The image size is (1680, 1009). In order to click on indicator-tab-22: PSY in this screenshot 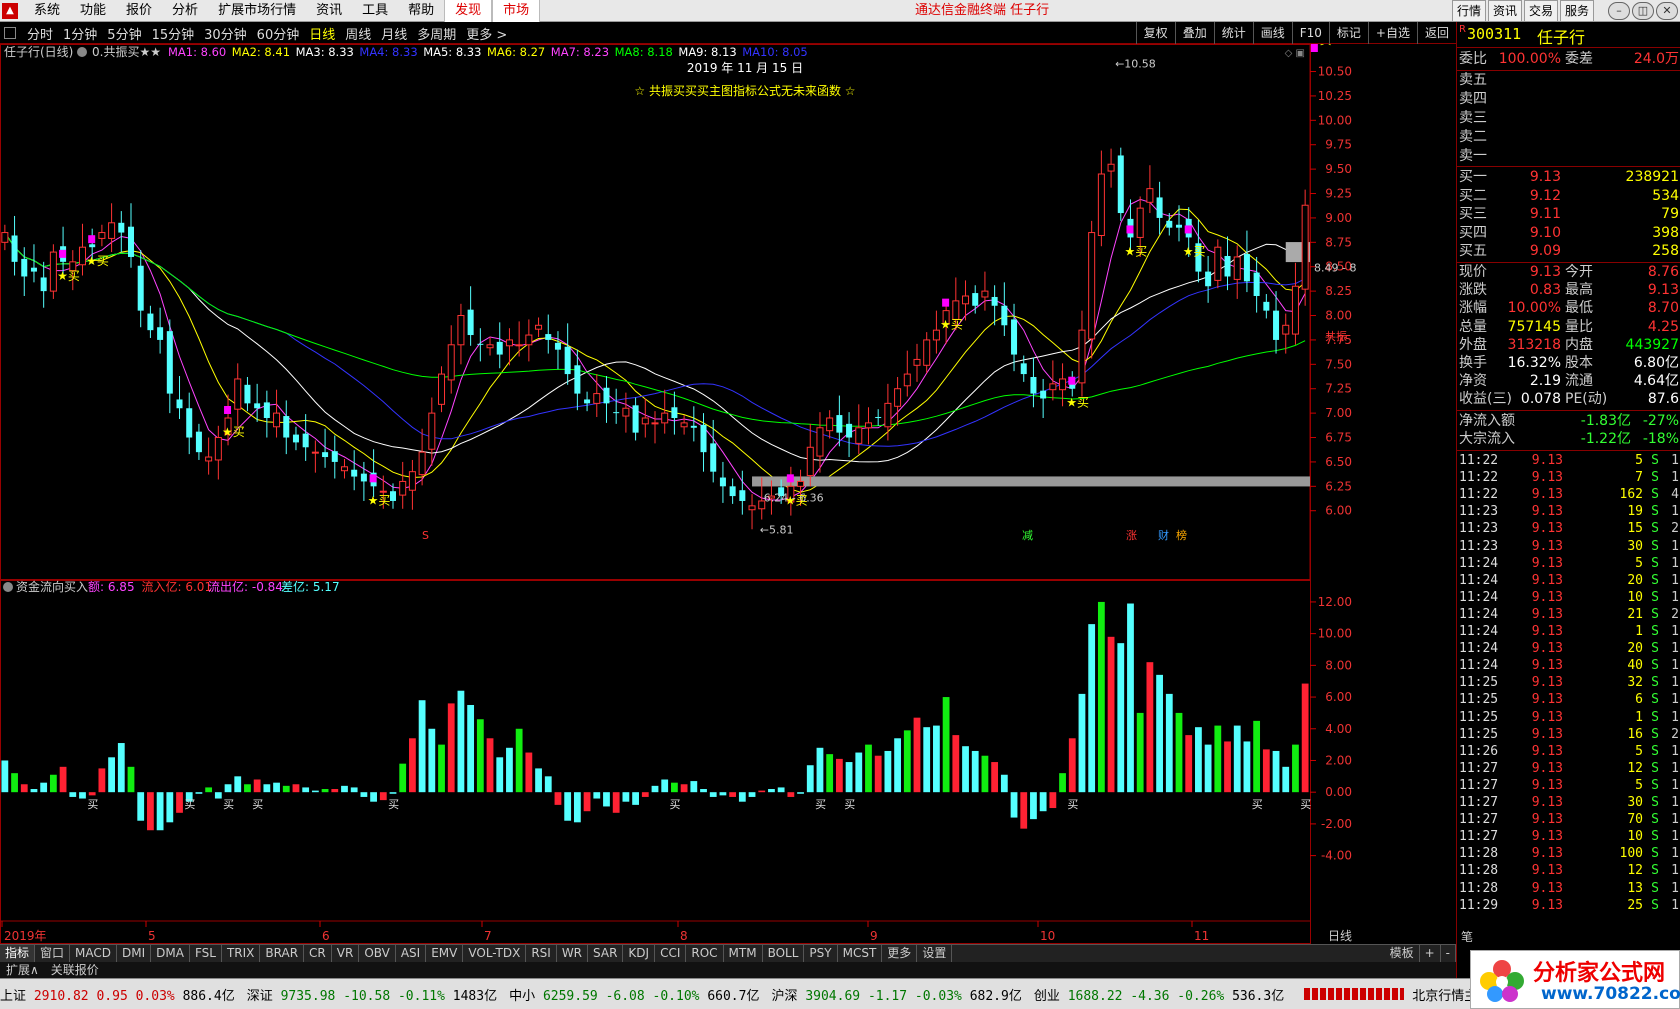, I will do `click(821, 953)`.